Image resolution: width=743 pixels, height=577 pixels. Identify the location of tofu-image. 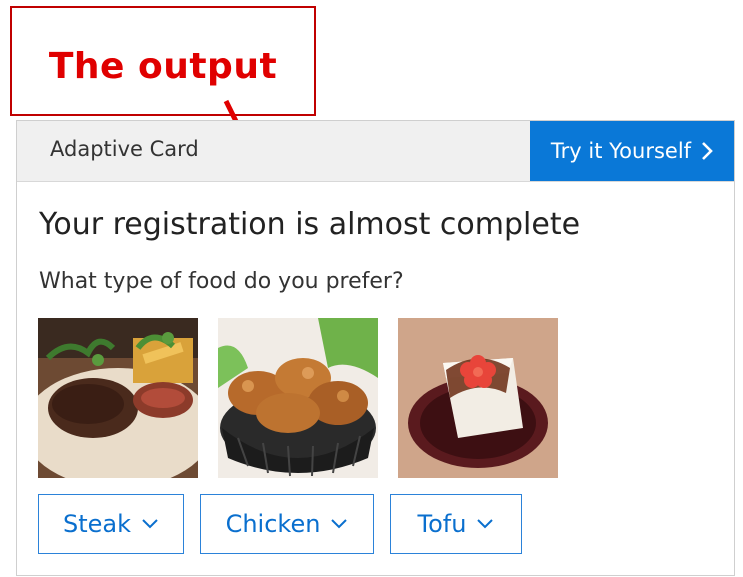
(478, 398).